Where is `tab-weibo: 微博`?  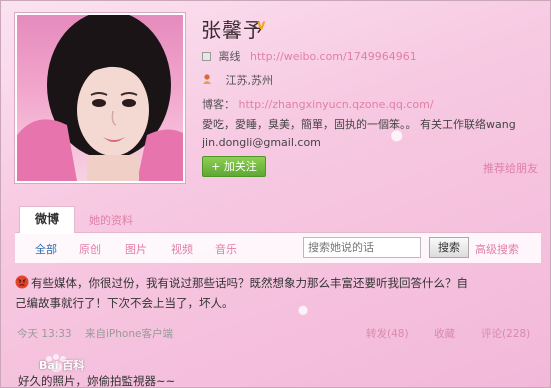 tab-weibo: 微博 is located at coordinates (47, 220).